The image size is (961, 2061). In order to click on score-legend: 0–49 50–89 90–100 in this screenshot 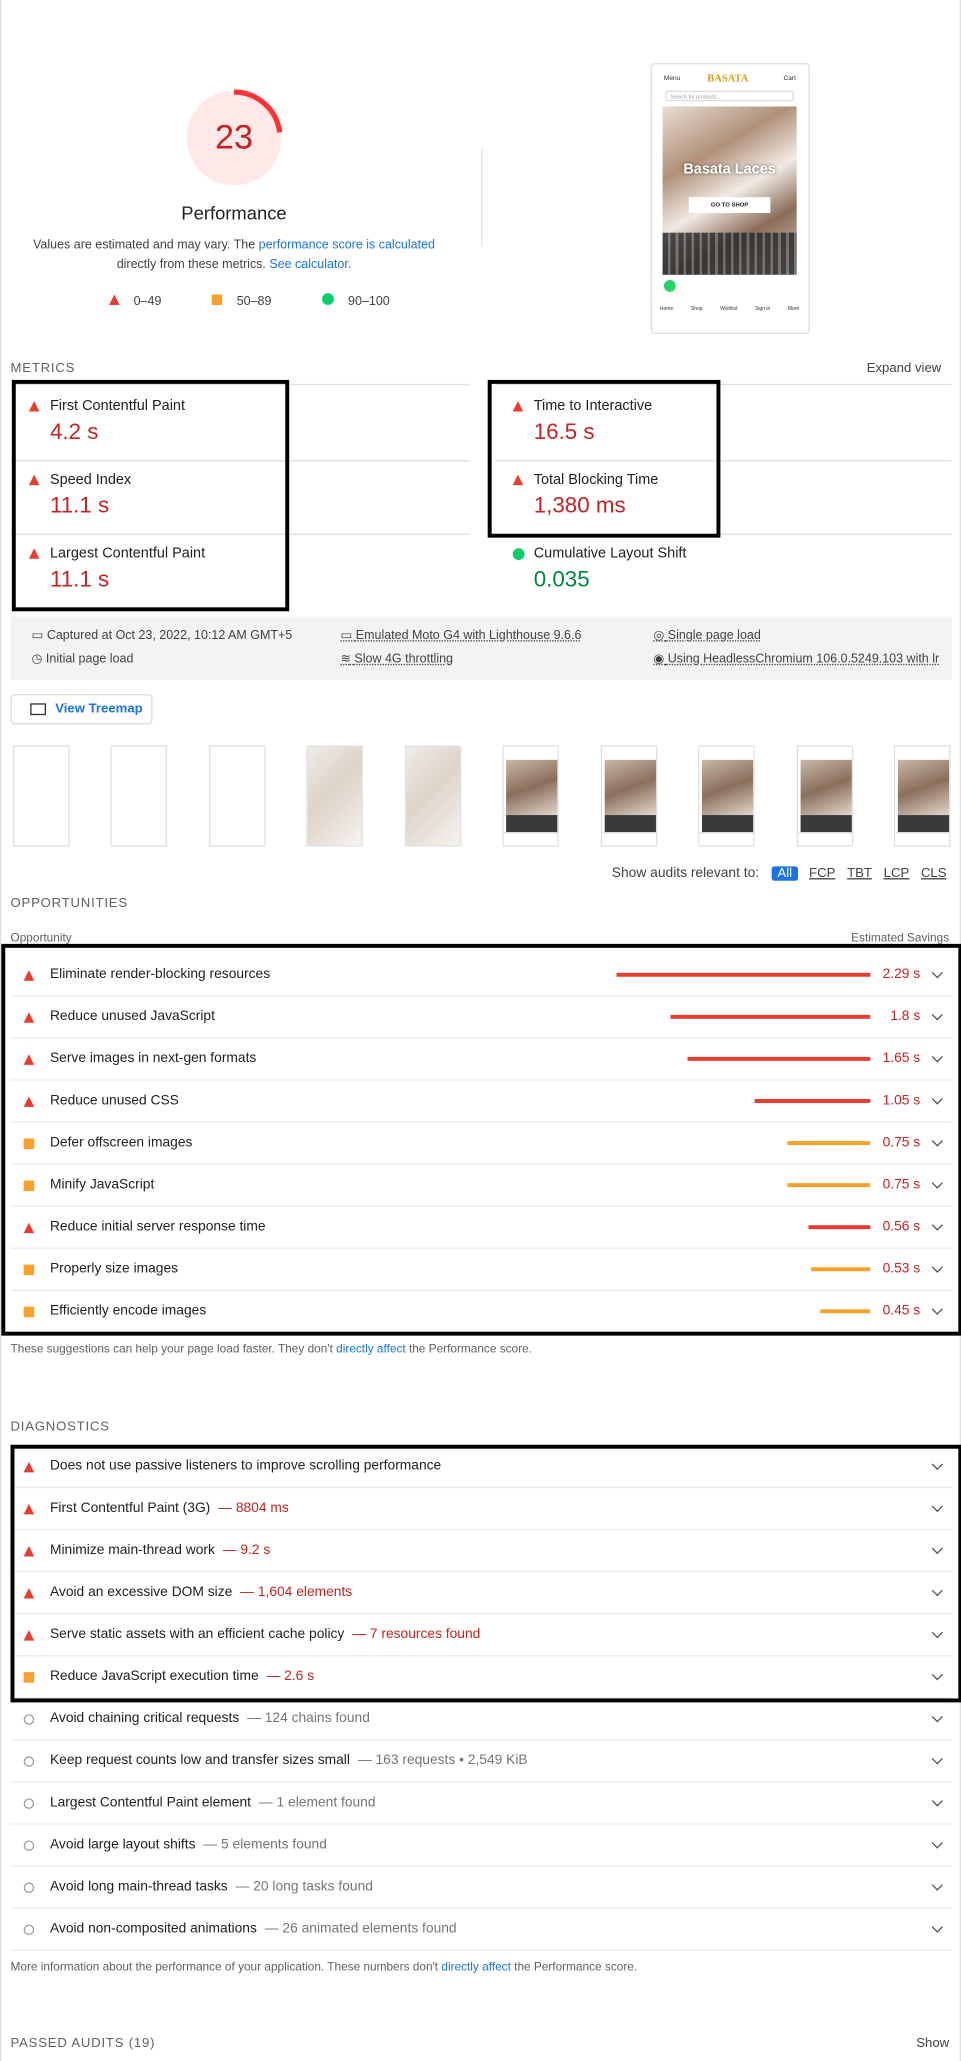, I will do `click(249, 301)`.